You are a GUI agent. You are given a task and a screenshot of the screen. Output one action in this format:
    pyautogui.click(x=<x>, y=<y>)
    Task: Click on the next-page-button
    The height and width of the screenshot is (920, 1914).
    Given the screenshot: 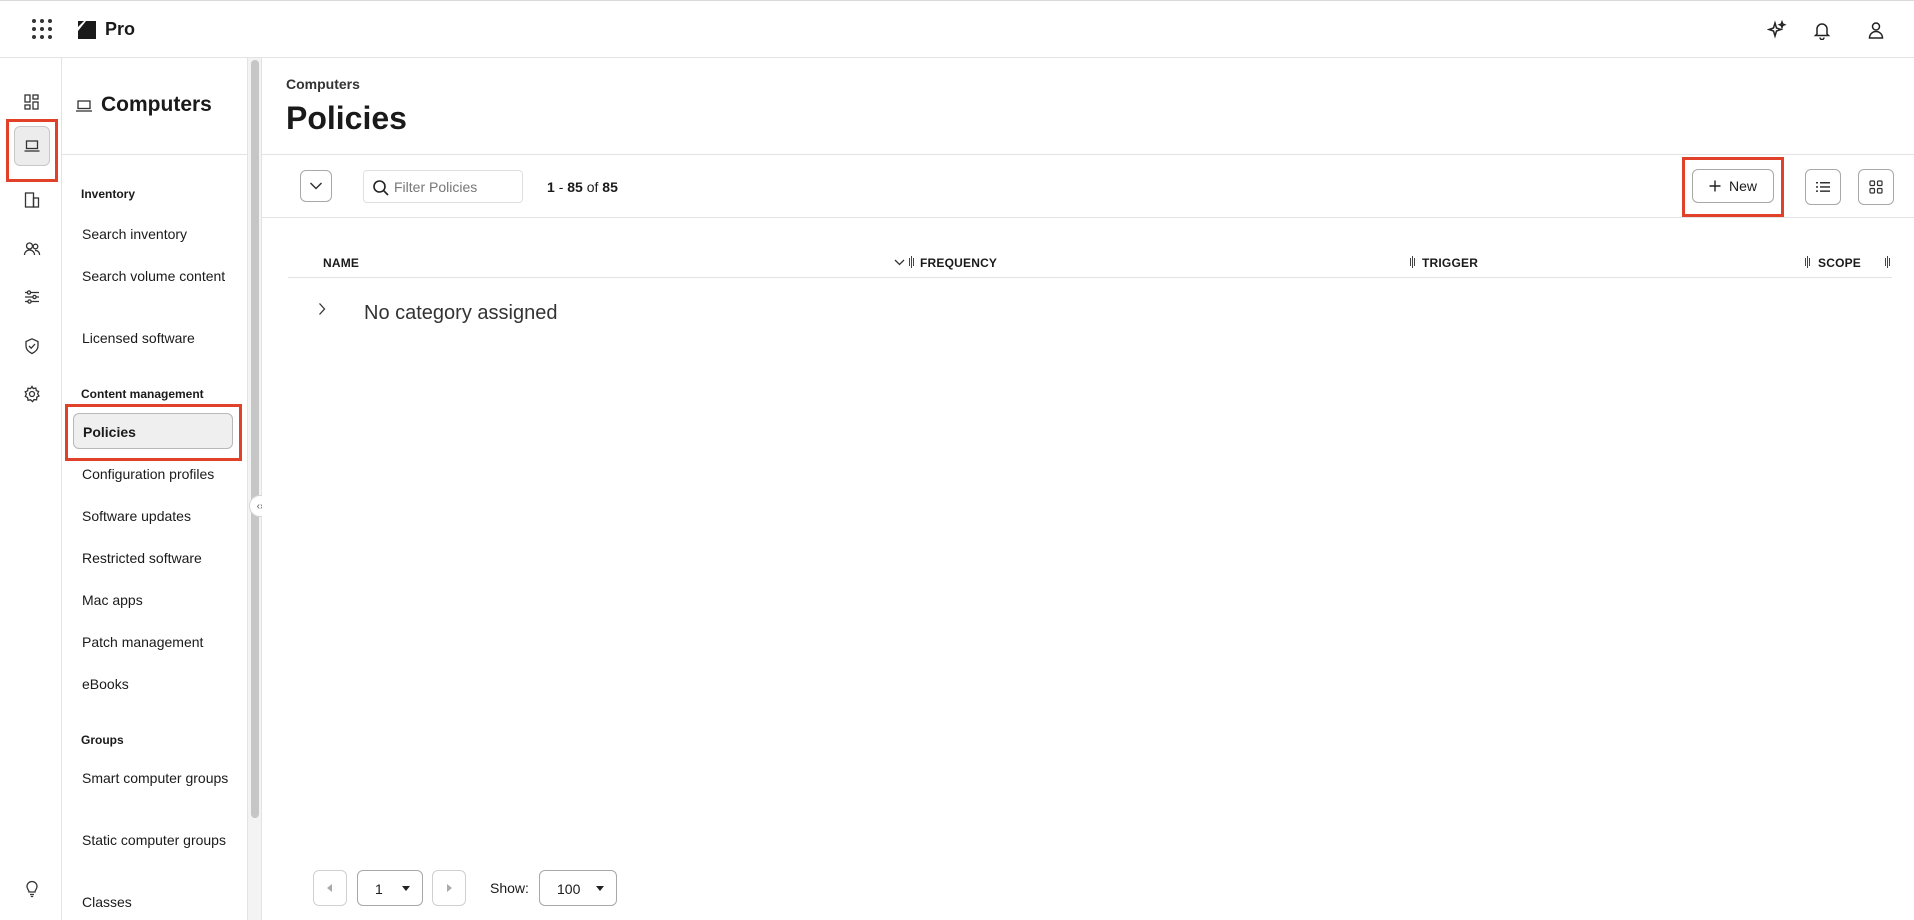 What is the action you would take?
    pyautogui.click(x=449, y=888)
    